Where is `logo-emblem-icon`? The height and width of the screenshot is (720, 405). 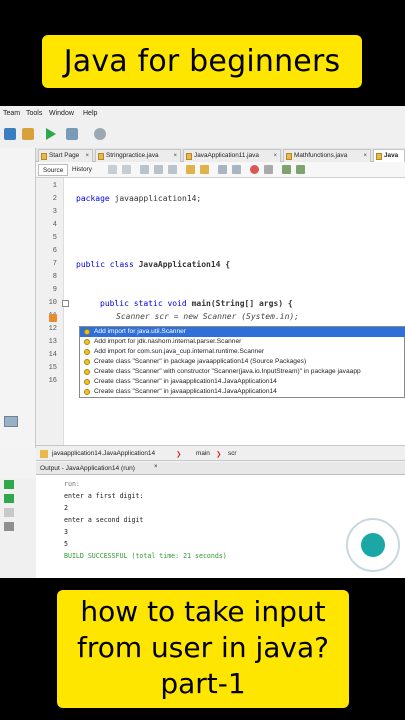 logo-emblem-icon is located at coordinates (373, 545).